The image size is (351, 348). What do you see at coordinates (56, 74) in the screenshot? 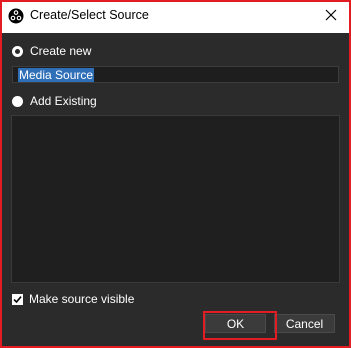
I see `source-name-value: Media Source` at bounding box center [56, 74].